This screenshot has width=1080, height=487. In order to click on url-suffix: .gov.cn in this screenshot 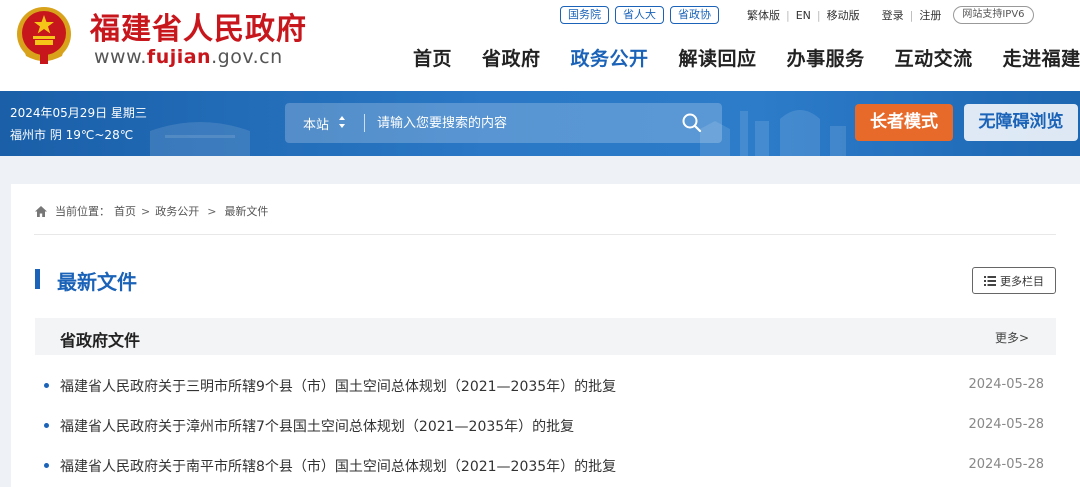, I will do `click(247, 57)`.